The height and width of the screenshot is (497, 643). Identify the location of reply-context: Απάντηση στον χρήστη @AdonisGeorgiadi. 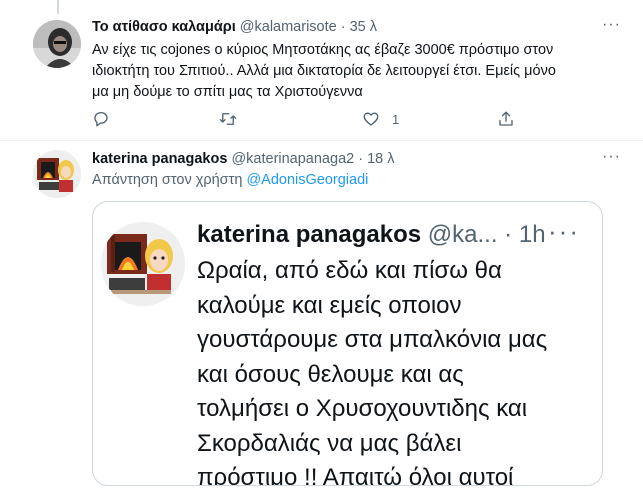
(230, 180).